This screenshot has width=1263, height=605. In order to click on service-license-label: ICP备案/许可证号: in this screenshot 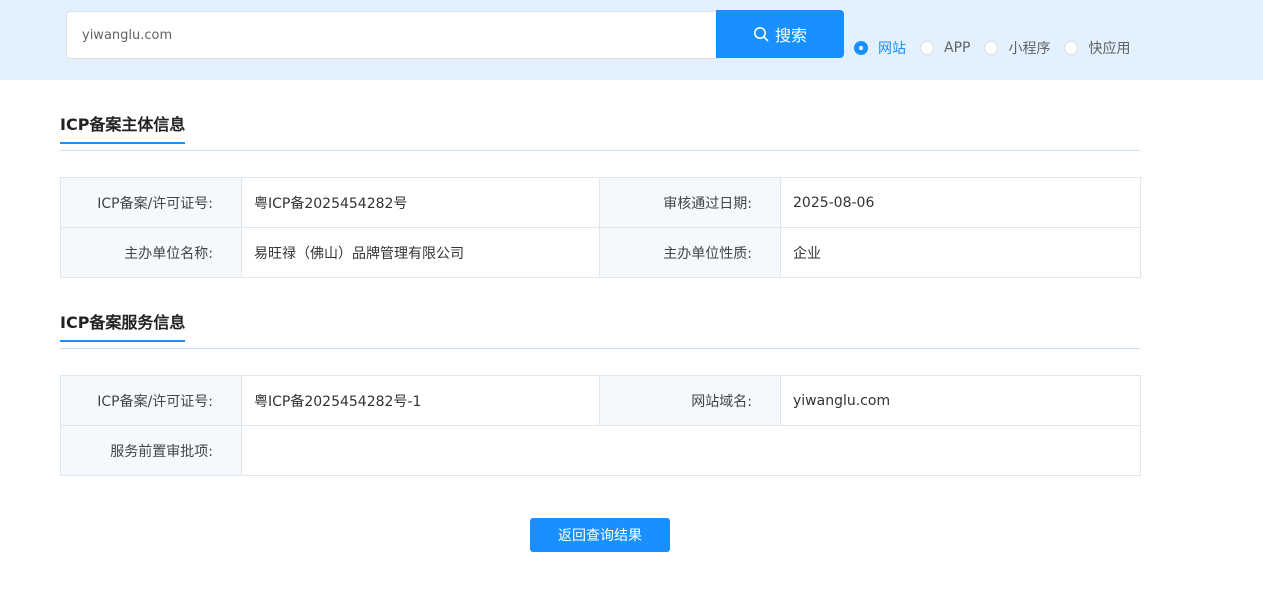, I will do `click(151, 400)`.